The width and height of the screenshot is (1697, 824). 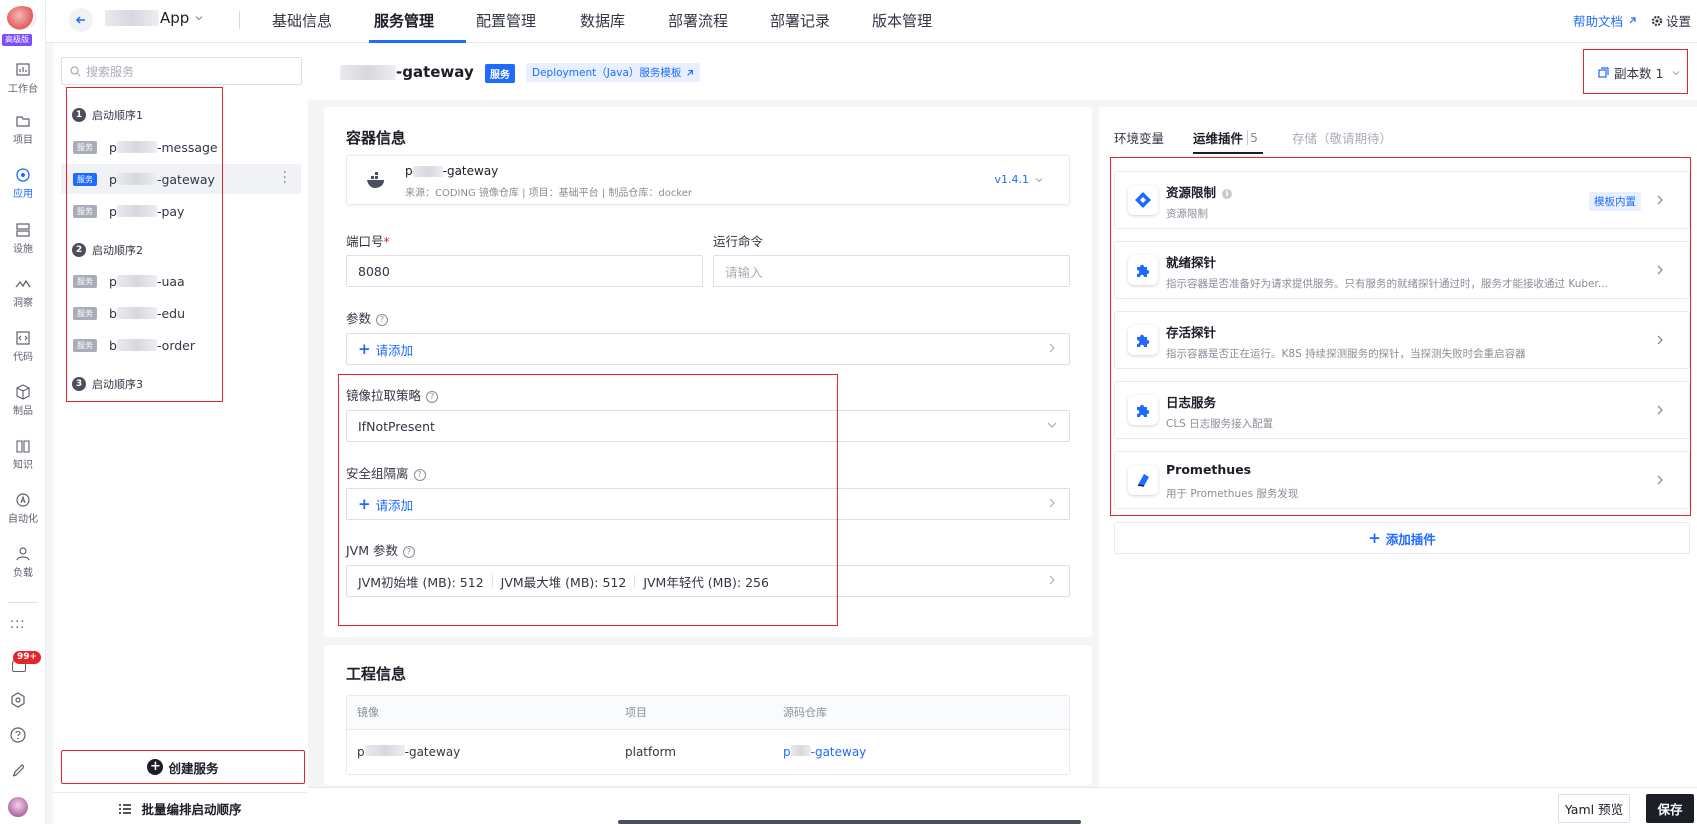 I want to click on add-plugin-button: + 添加插件, so click(x=1402, y=538).